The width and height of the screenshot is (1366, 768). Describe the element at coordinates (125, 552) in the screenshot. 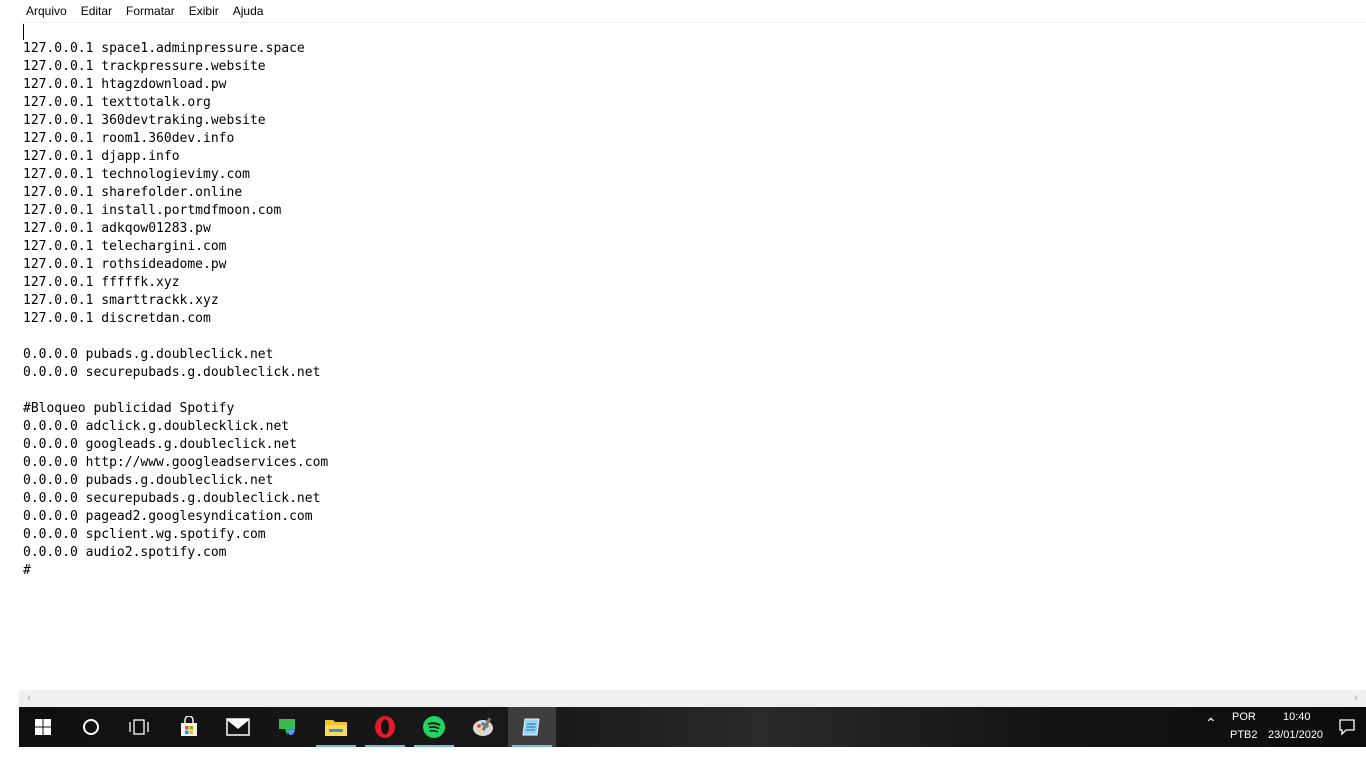

I see `text-line: 0.0.0.0 audio2.spotify.com` at that location.